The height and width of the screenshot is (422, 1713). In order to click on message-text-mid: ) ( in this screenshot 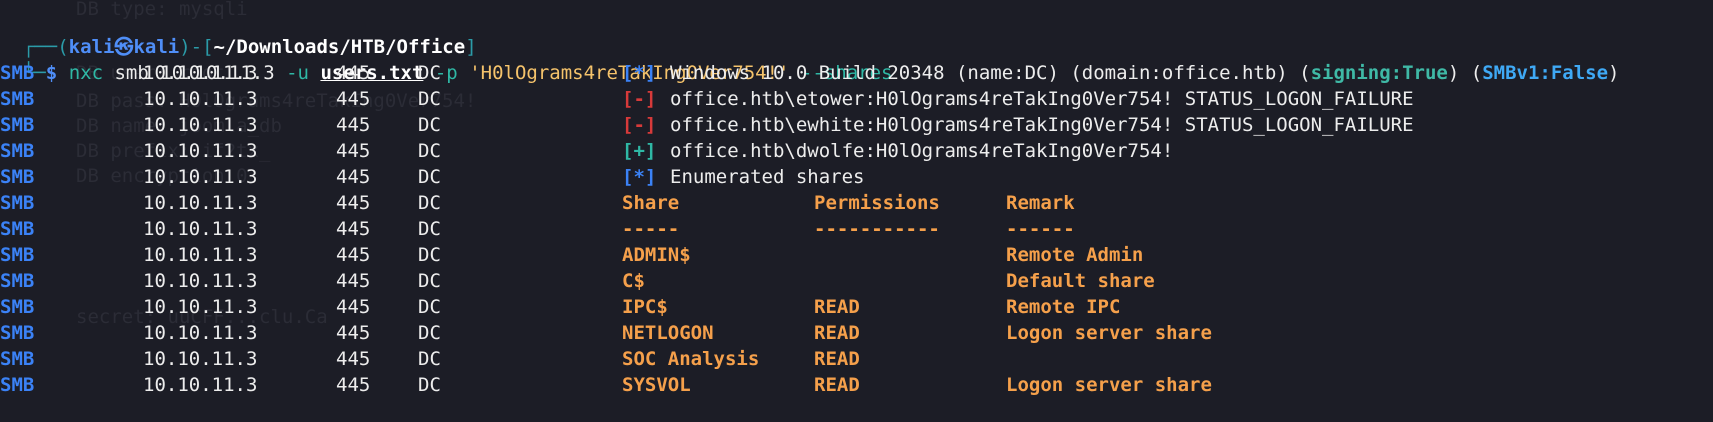, I will do `click(1465, 73)`.